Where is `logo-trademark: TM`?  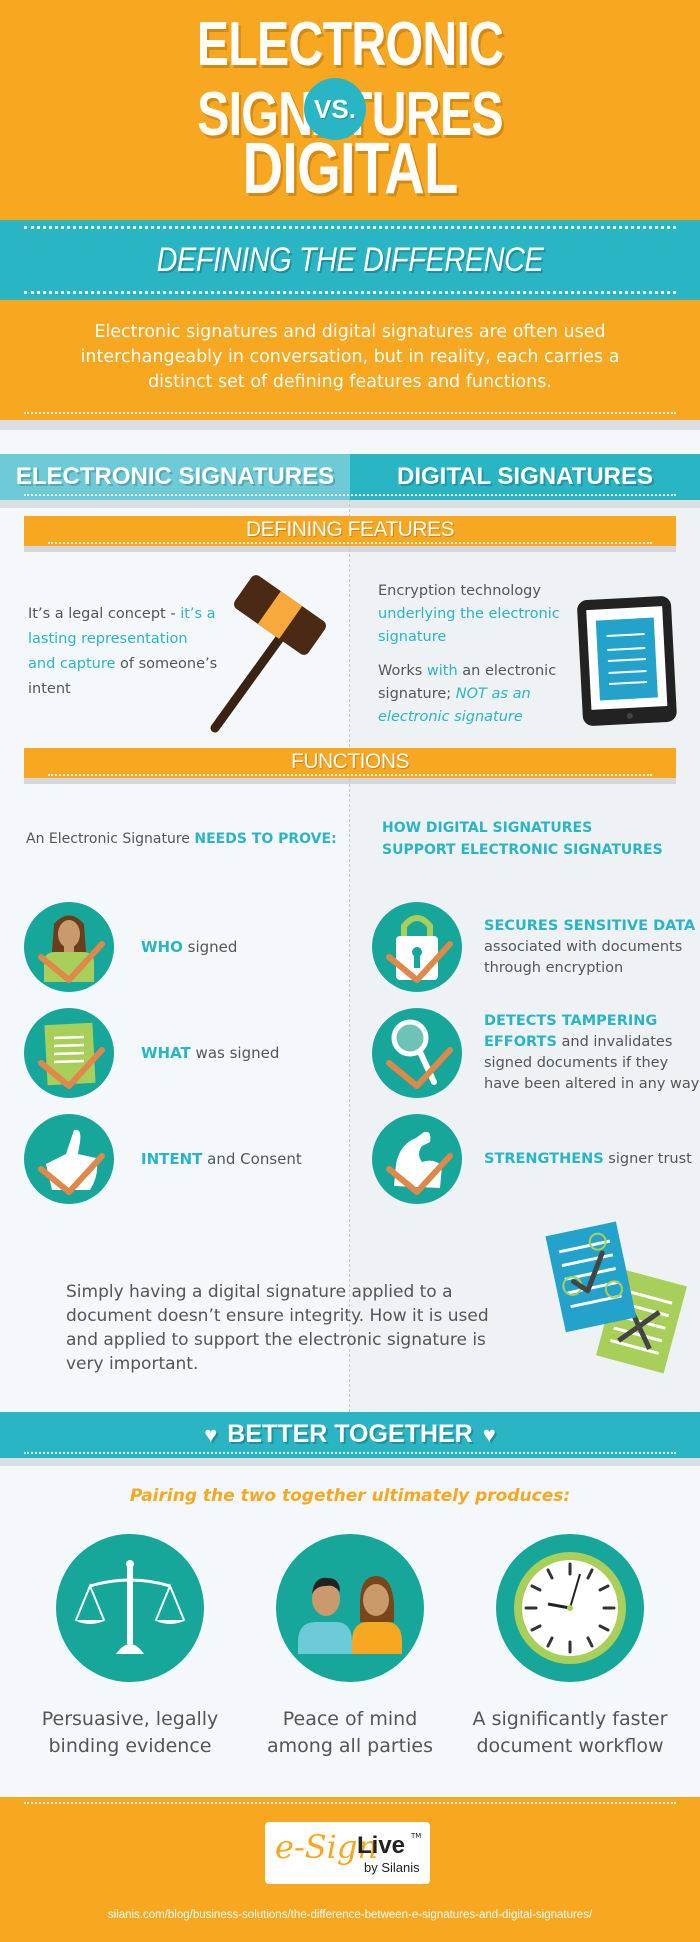 logo-trademark: TM is located at coordinates (416, 1836).